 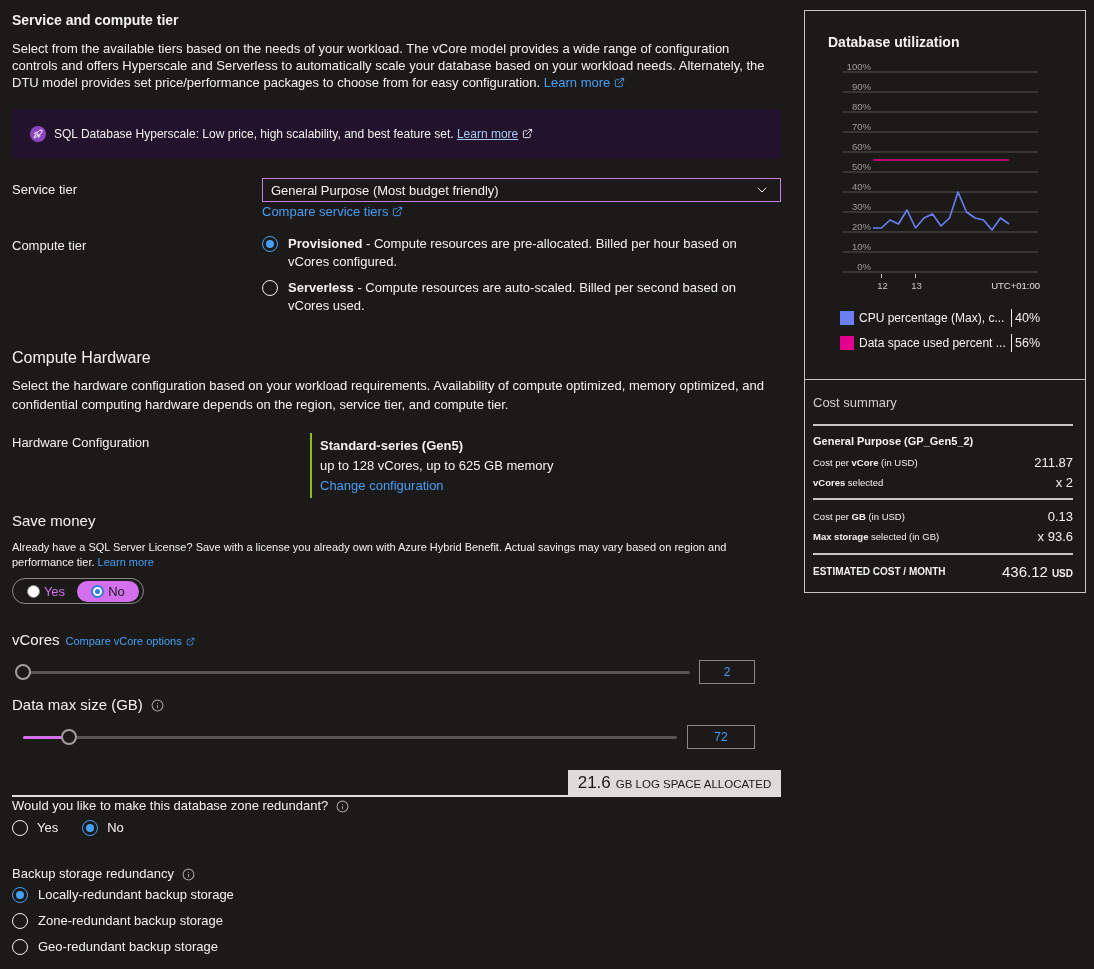 I want to click on cost-label: Cost per vCore (in USD), so click(x=865, y=462).